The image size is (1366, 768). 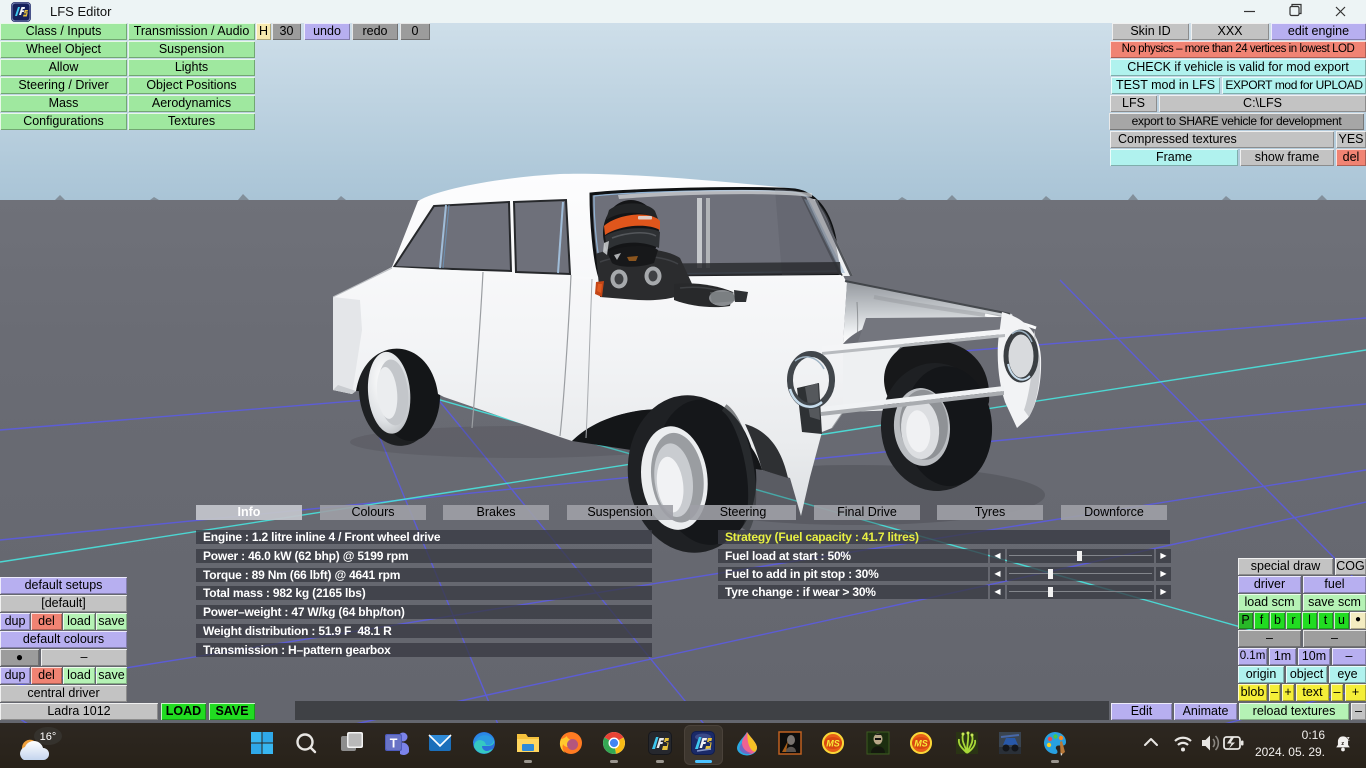 What do you see at coordinates (1290, 752) in the screenshot?
I see `svg-text: 2024. 05. 29.` at bounding box center [1290, 752].